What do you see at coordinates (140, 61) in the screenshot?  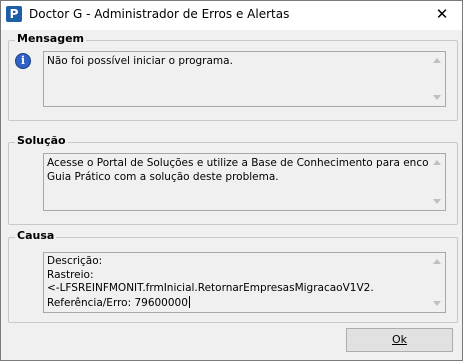 I see `mensagem-text: Não foi possível iniciar o programa.` at bounding box center [140, 61].